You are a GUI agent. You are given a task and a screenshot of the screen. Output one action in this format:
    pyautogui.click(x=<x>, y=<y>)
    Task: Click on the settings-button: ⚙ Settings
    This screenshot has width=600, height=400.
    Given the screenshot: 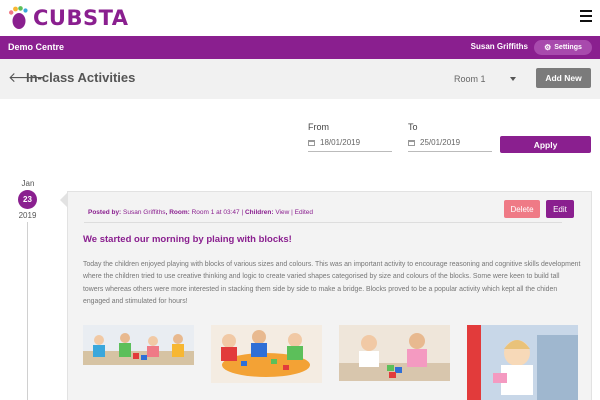 What is the action you would take?
    pyautogui.click(x=563, y=47)
    